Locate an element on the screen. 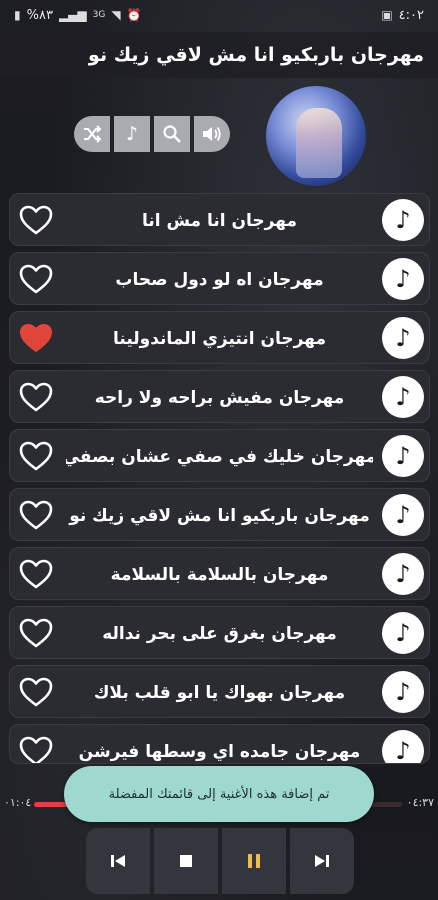  volume-icon is located at coordinates (212, 134).